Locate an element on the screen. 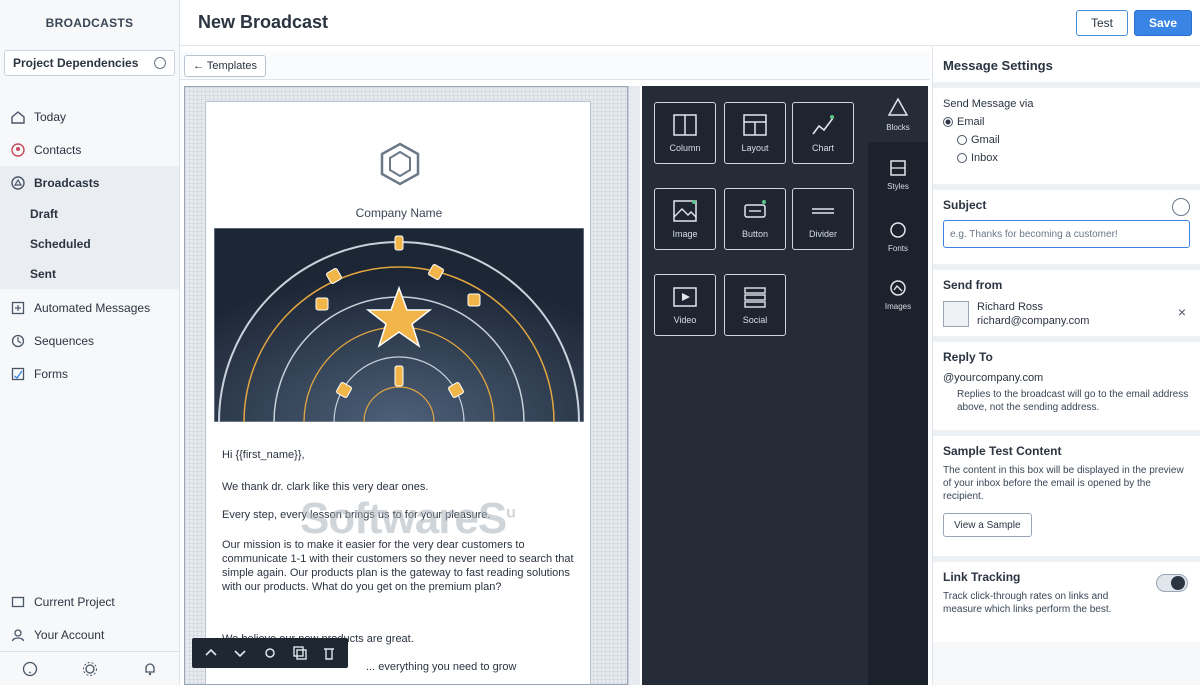  send-option-inbox: Inbox is located at coordinates (1066, 158).